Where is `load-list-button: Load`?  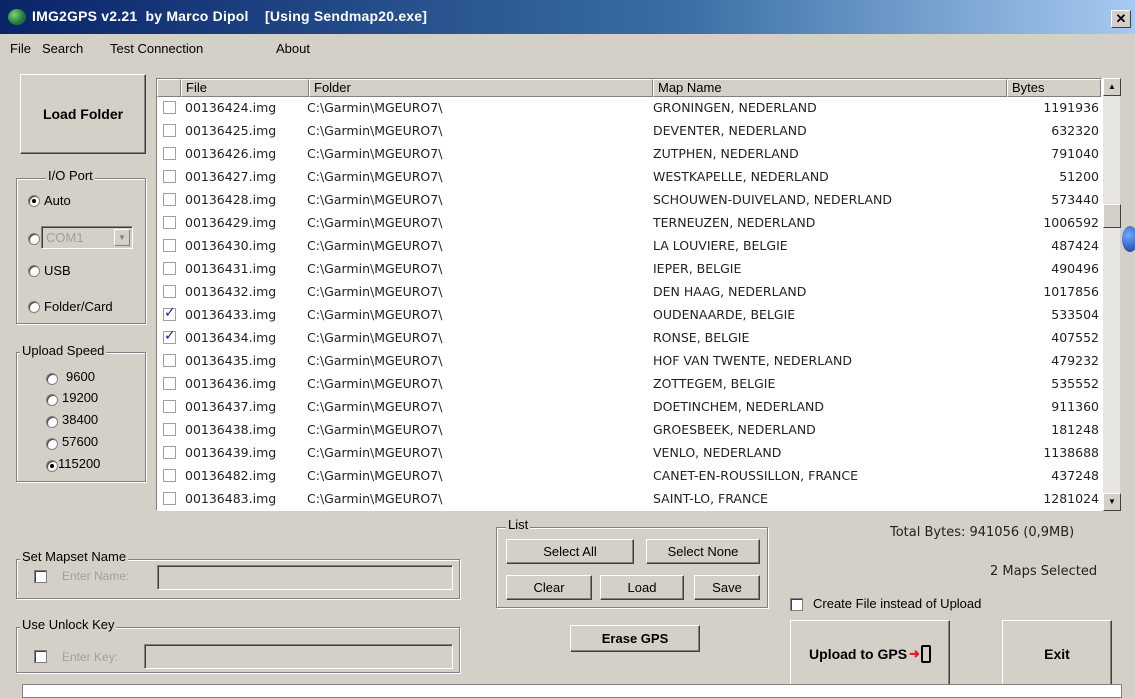 load-list-button: Load is located at coordinates (642, 587).